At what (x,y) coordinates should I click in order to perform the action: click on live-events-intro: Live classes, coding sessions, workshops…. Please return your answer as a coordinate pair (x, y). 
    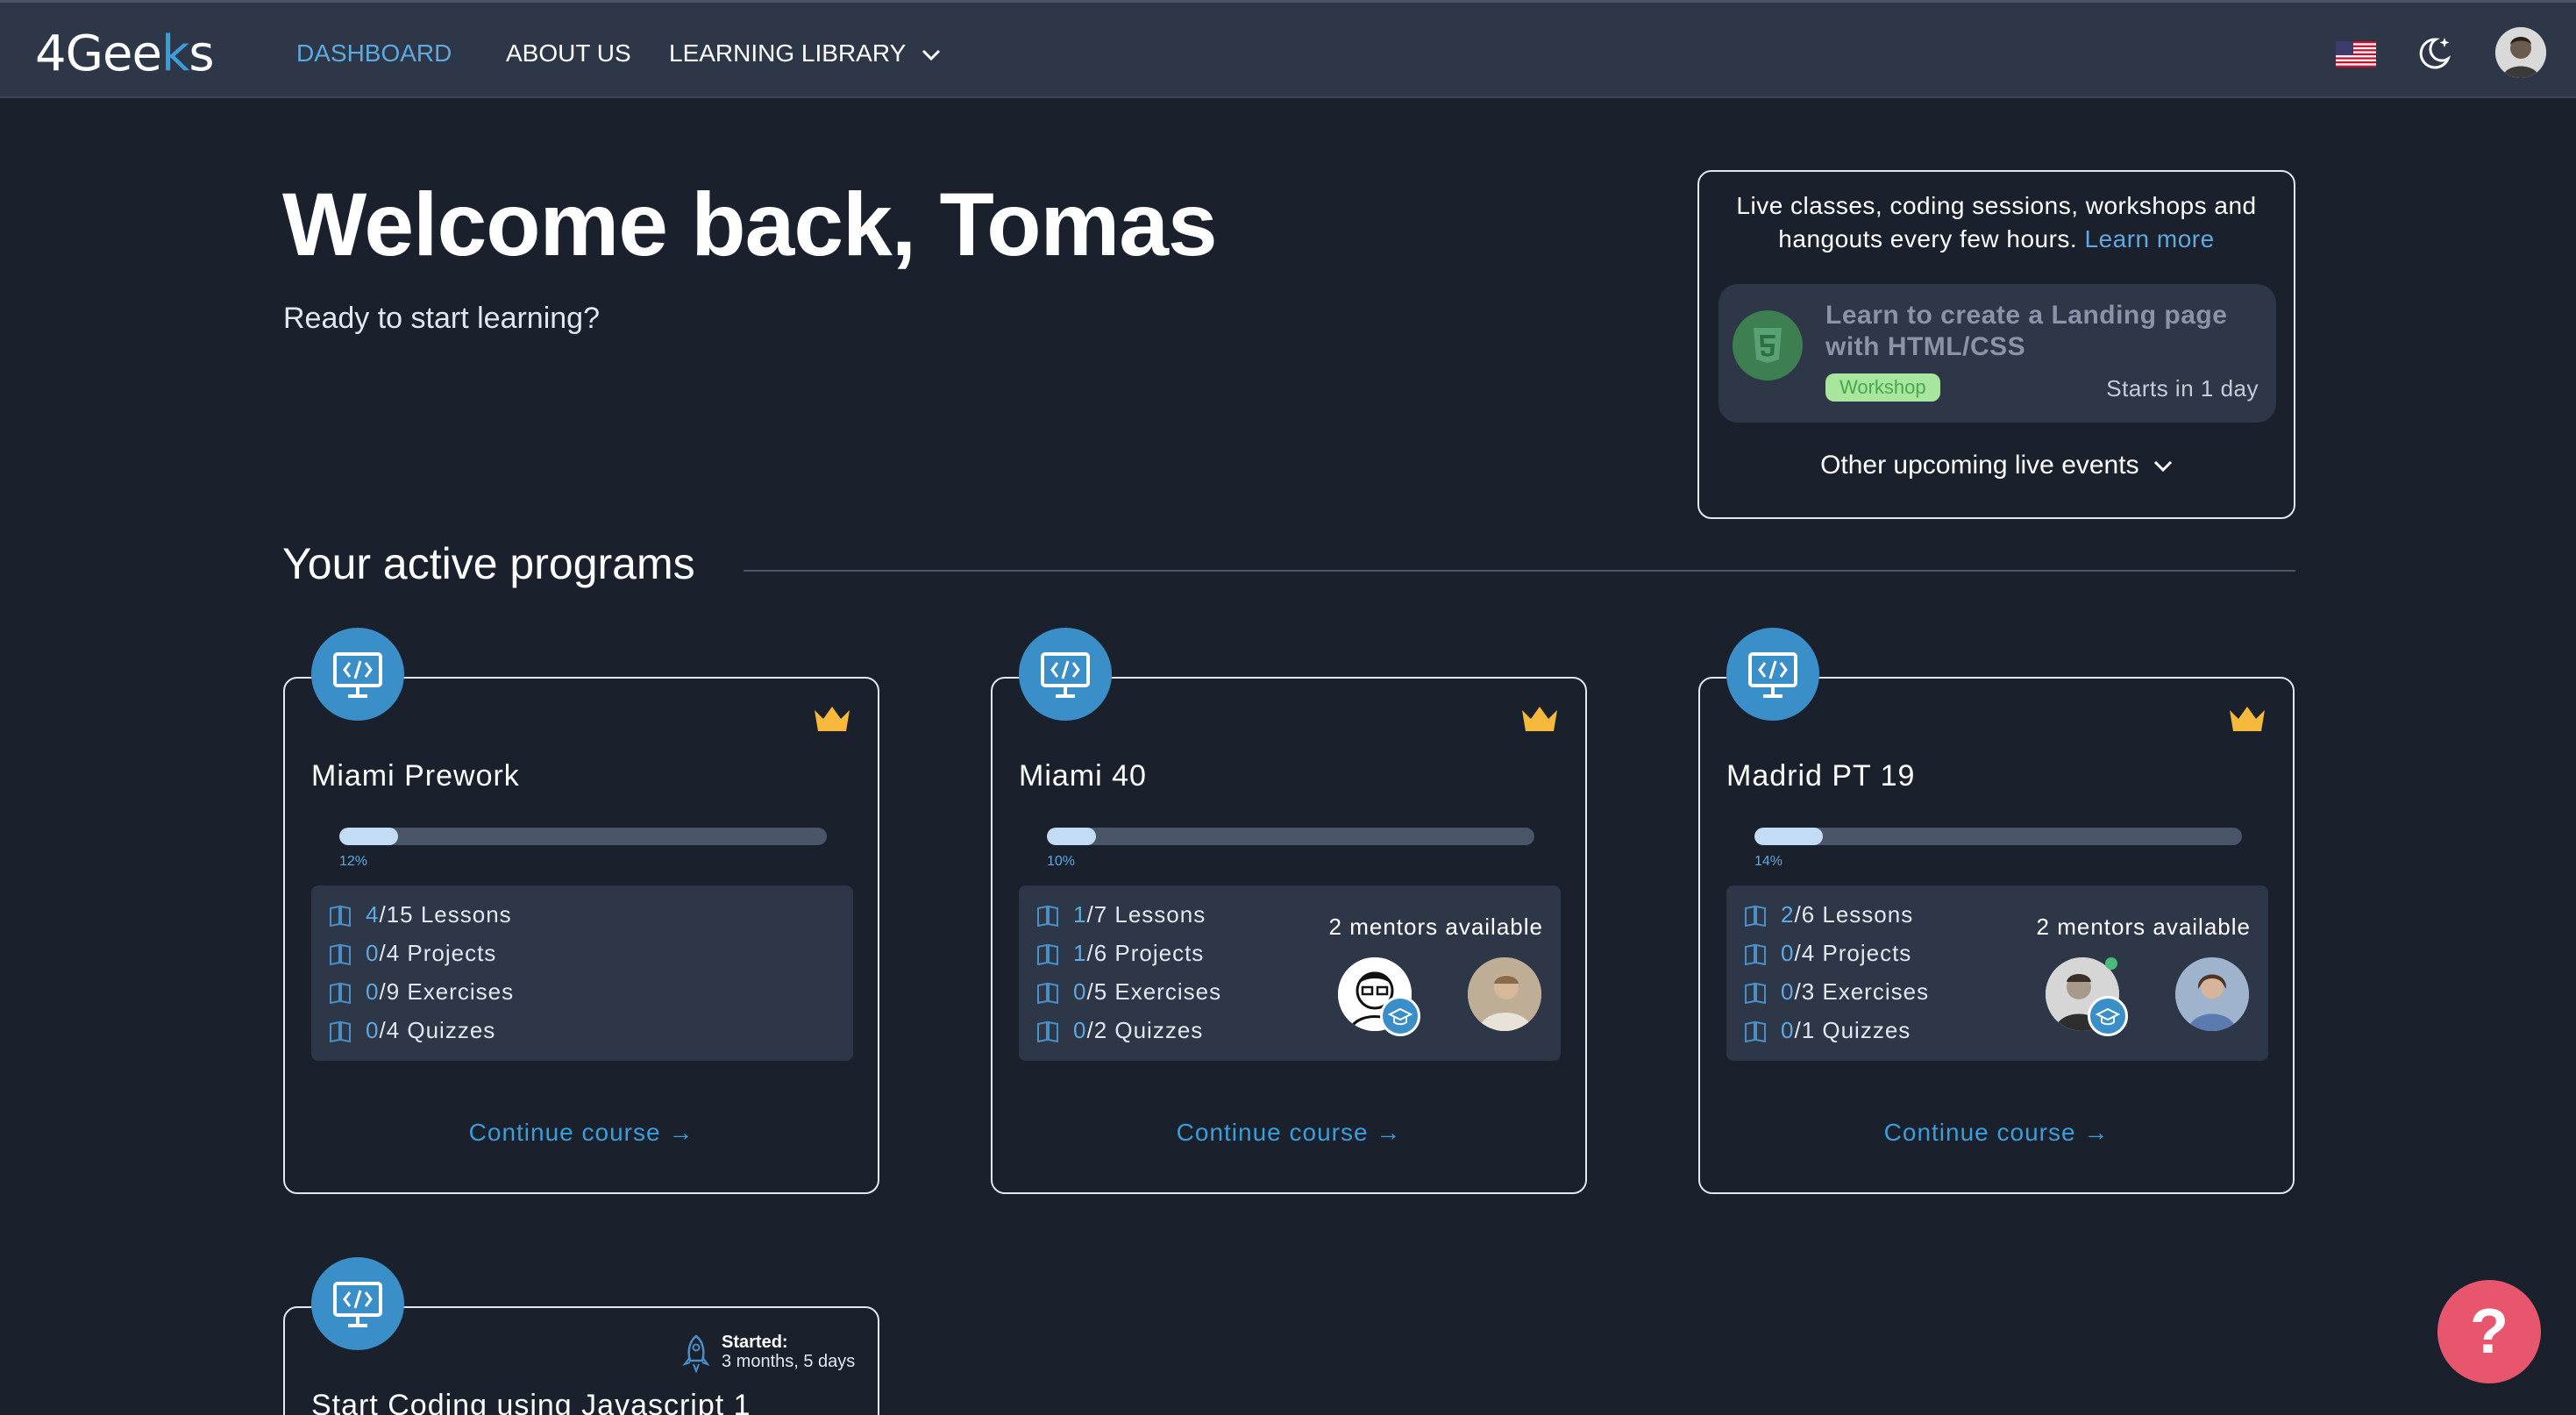
    Looking at the image, I should click on (1996, 222).